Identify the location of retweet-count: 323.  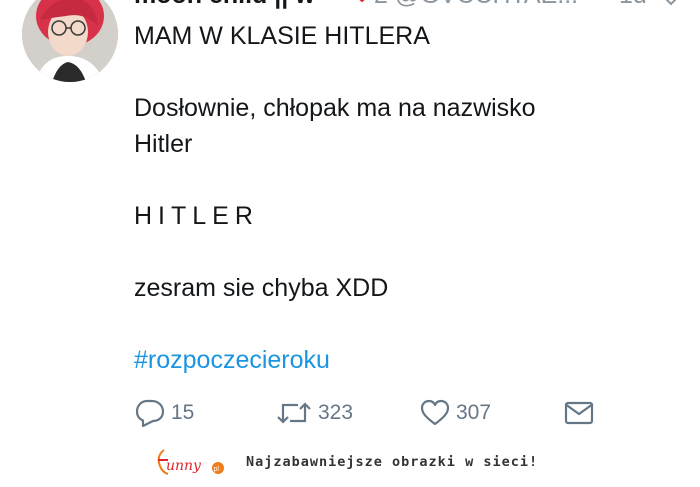
(336, 412).